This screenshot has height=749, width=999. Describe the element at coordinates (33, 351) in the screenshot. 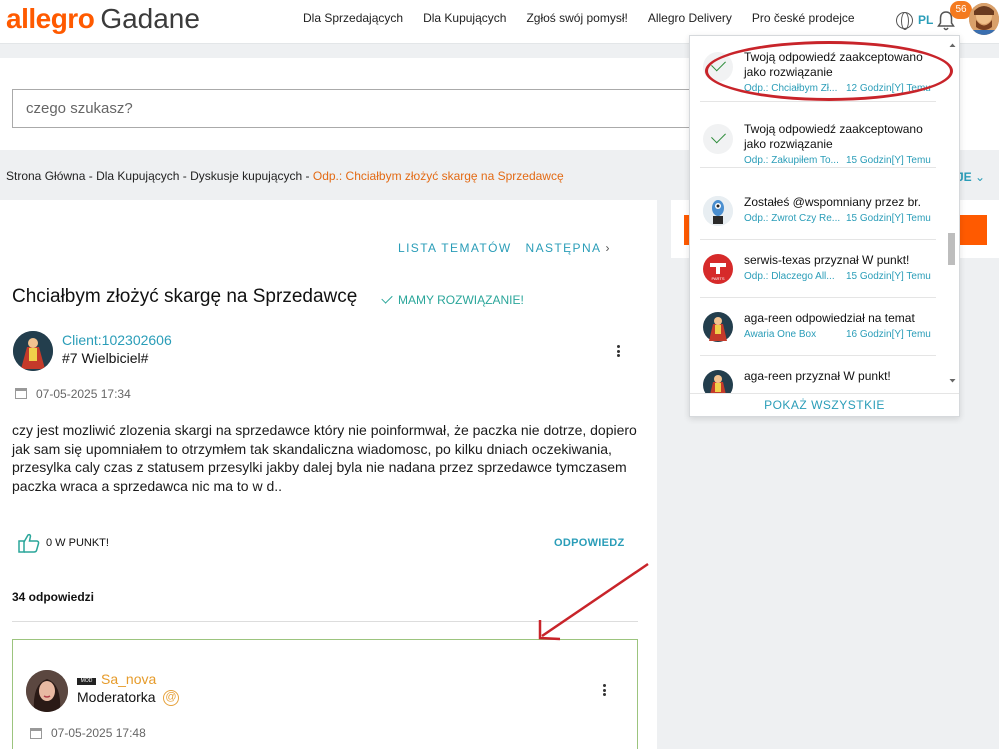

I see `author-avatar` at that location.